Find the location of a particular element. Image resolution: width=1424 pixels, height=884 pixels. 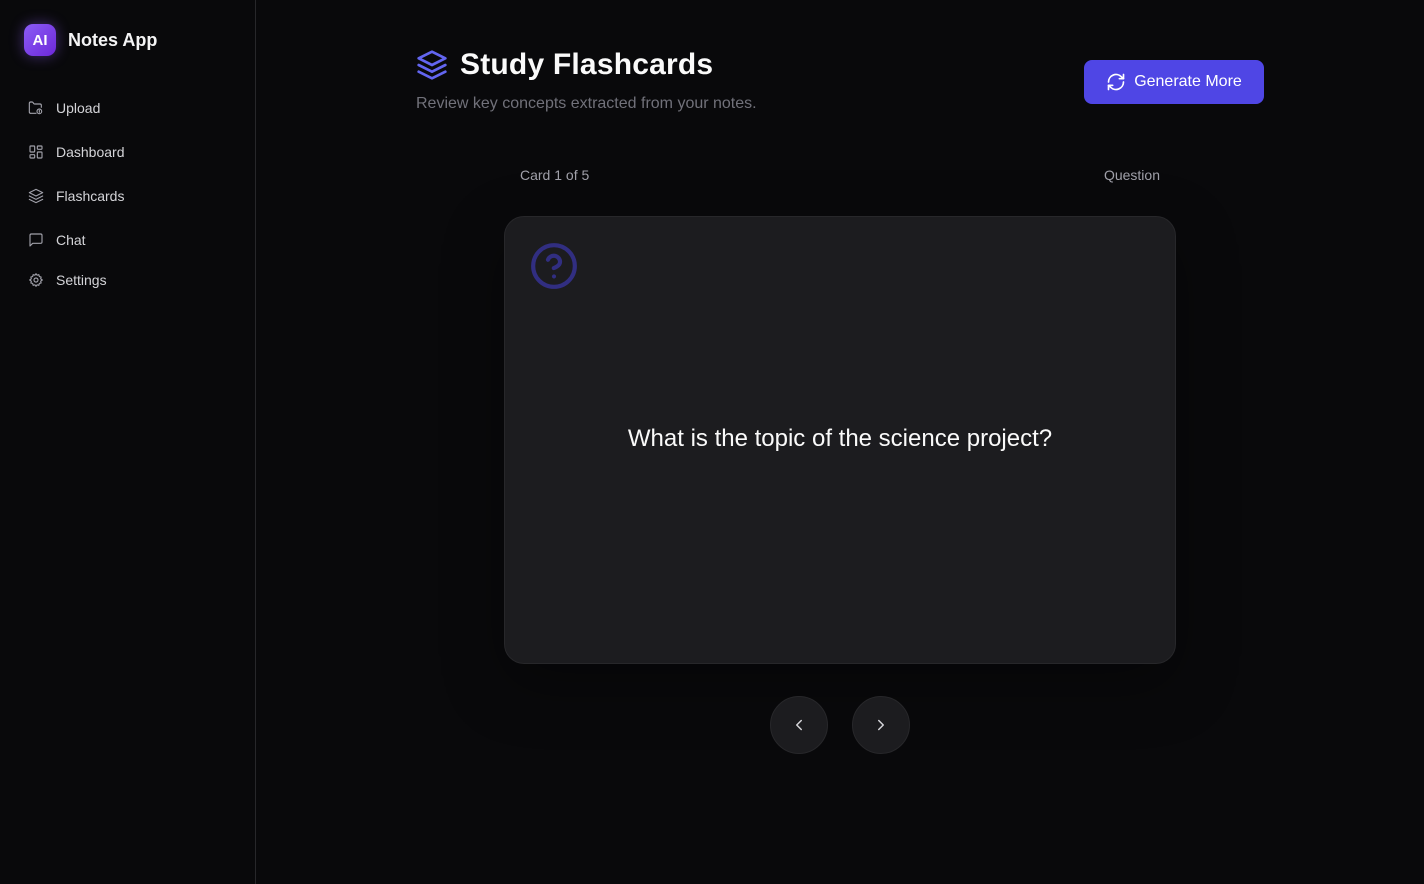

dashboard-grid-icon is located at coordinates (36, 152).